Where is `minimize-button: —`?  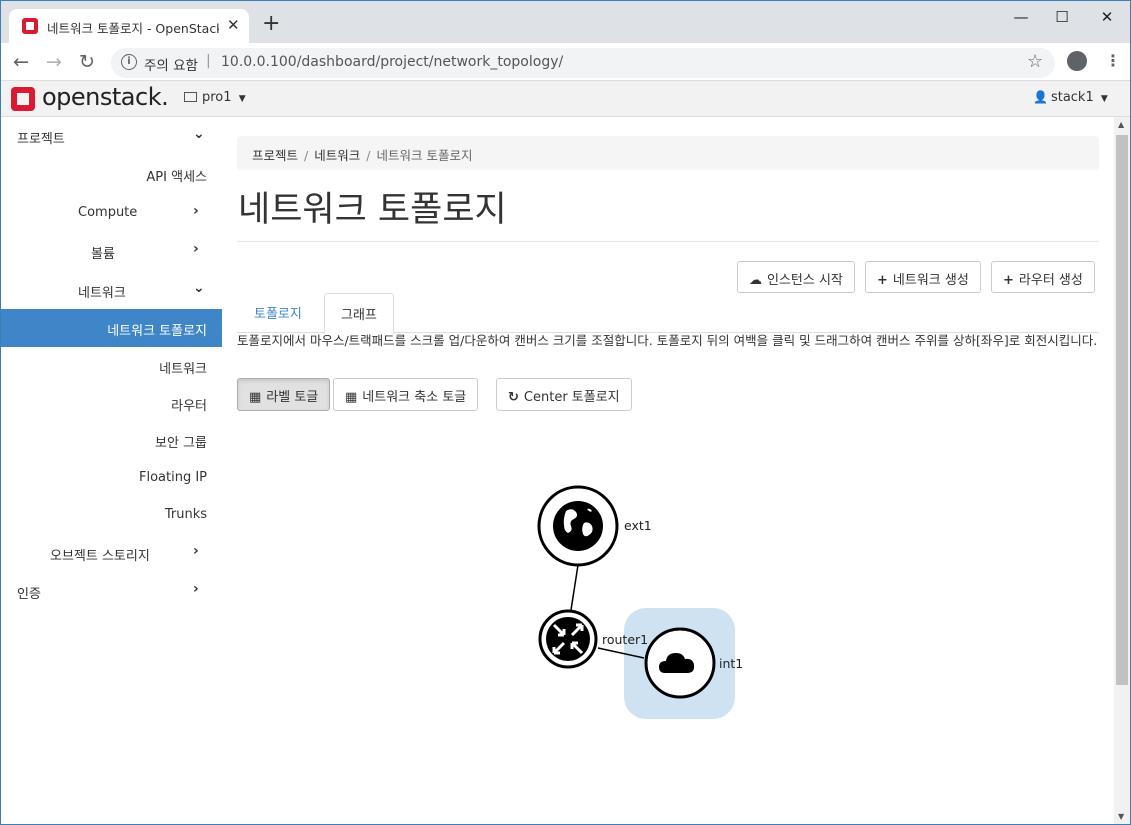
minimize-button: — is located at coordinates (1021, 17).